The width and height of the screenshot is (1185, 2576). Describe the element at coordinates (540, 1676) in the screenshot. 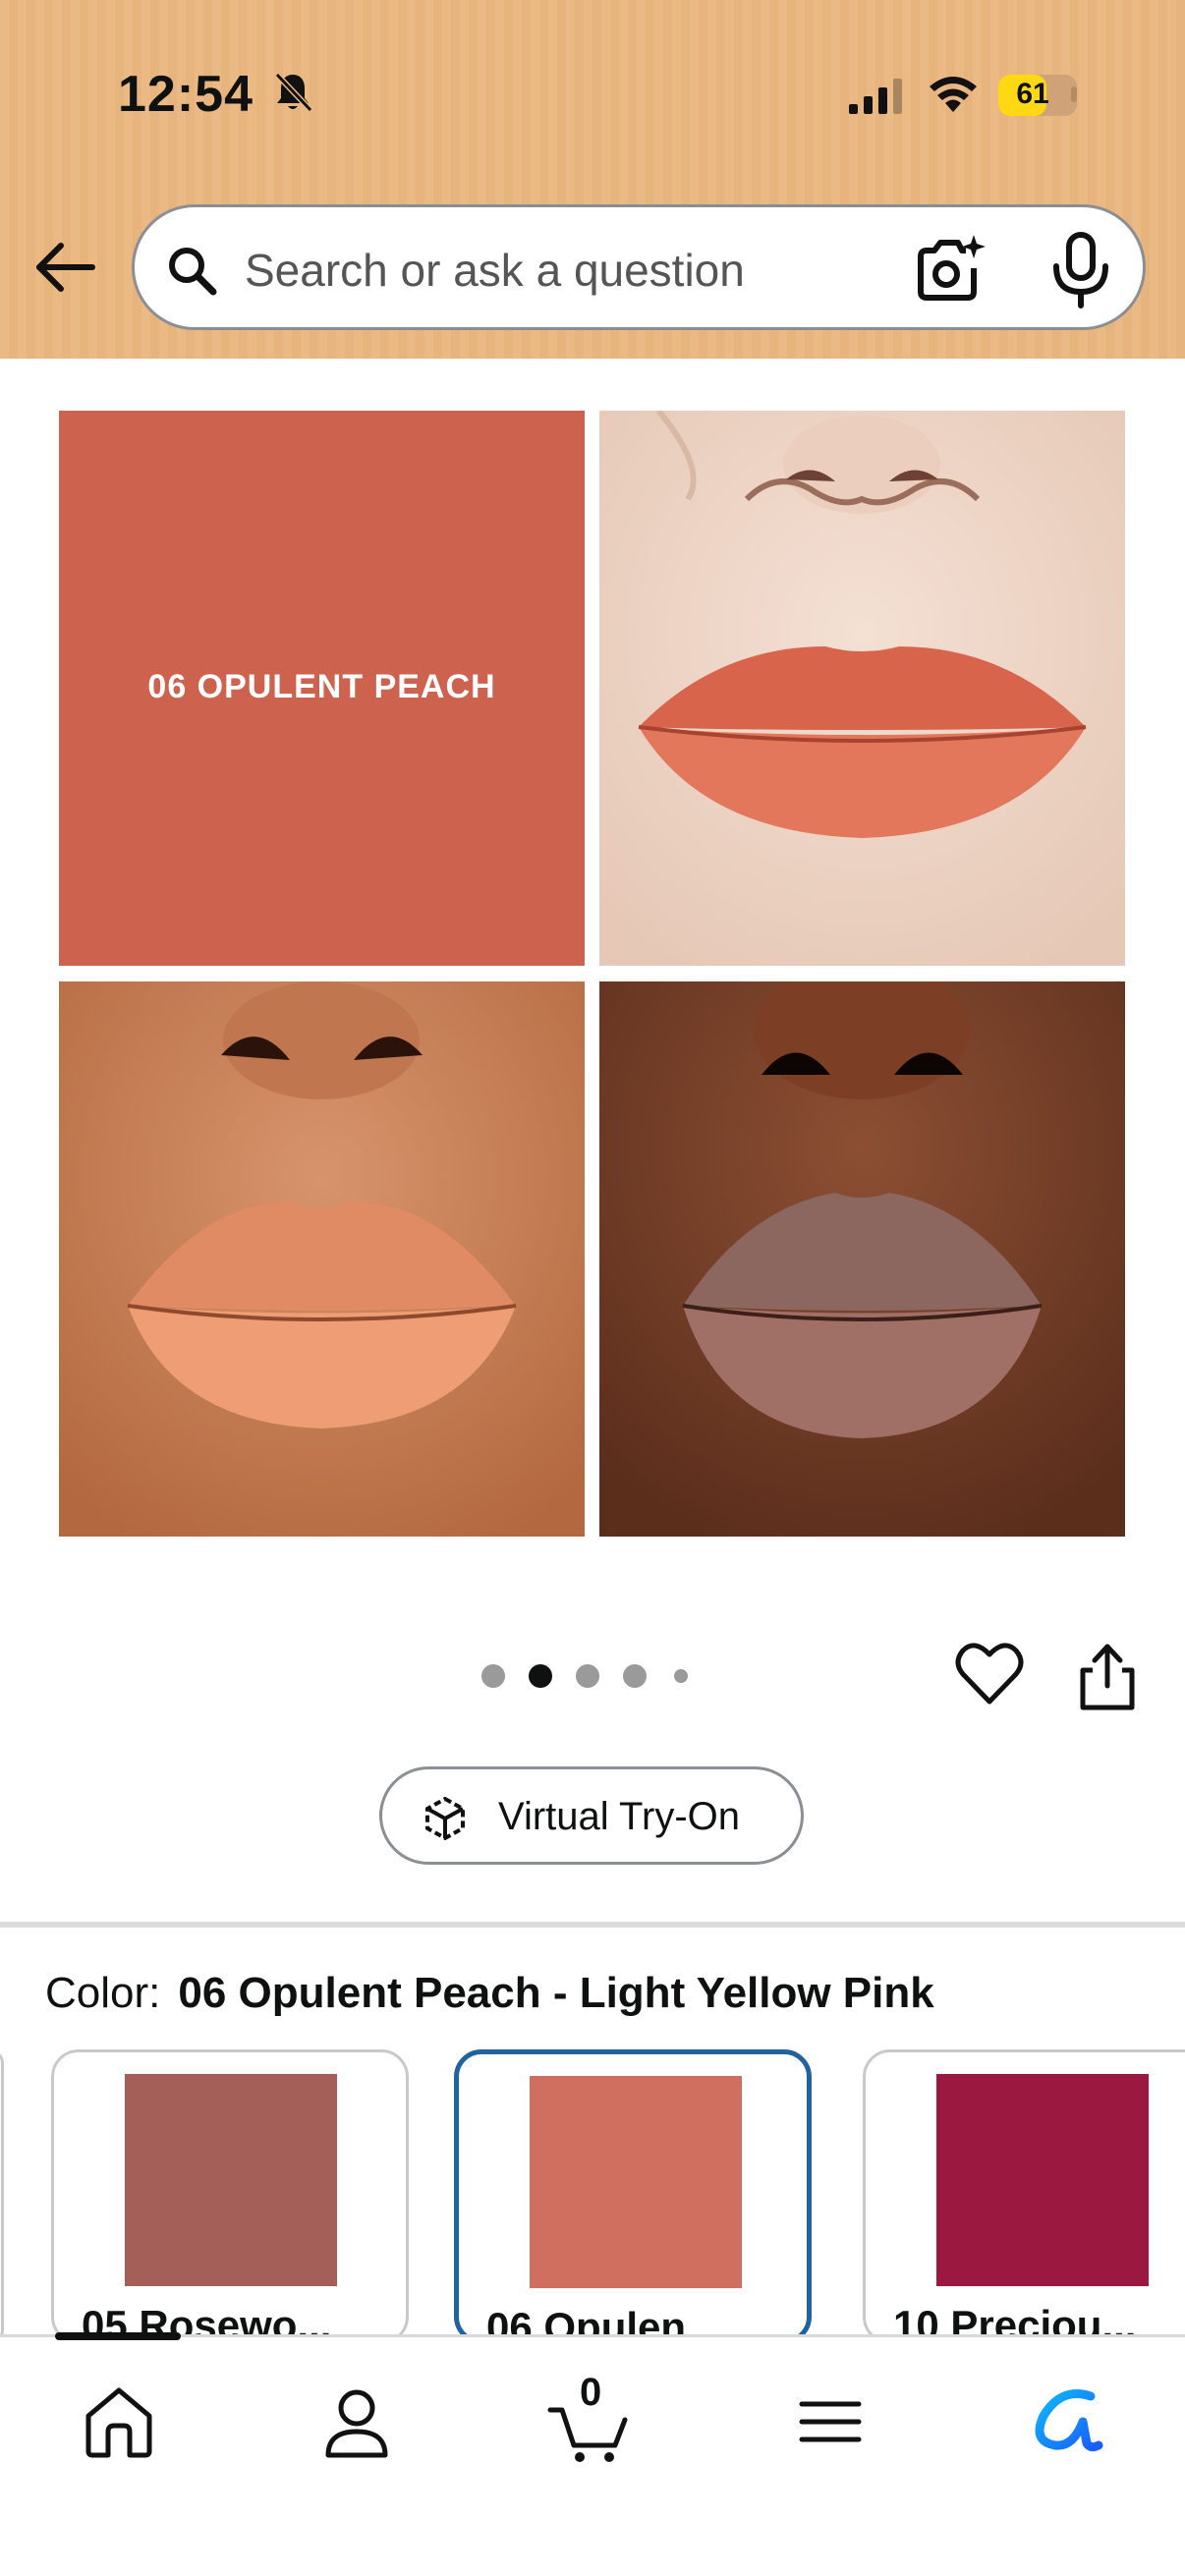

I see `carousel-dot-active` at that location.